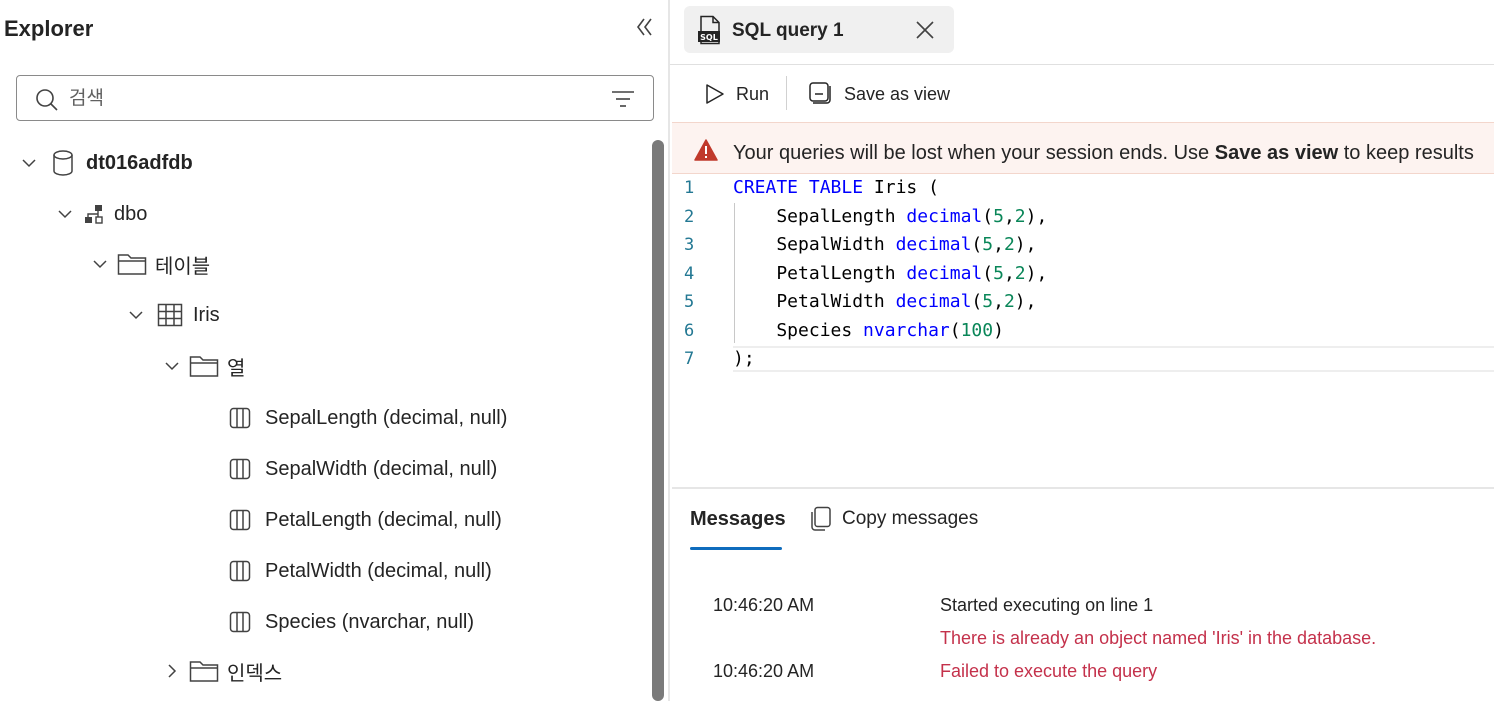 The image size is (1494, 701). I want to click on table-icon, so click(170, 315).